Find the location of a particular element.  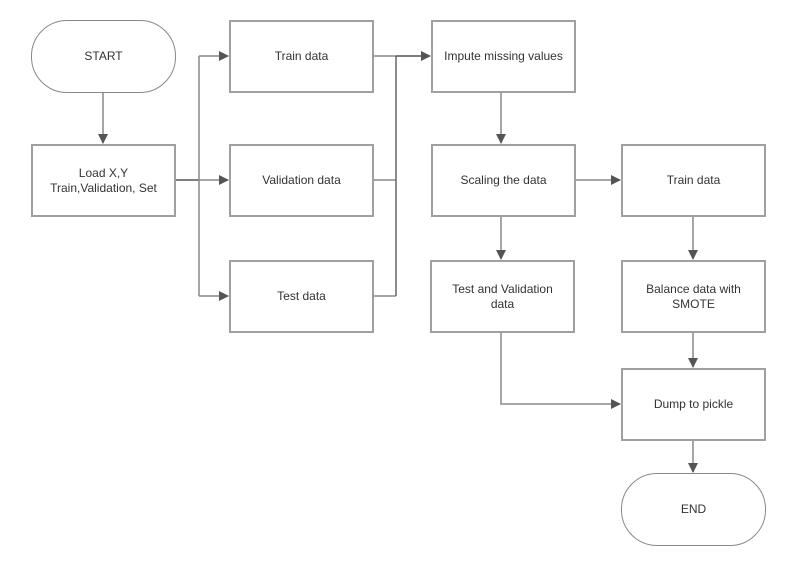

arrow-testval-to-dump is located at coordinates (560, 370).